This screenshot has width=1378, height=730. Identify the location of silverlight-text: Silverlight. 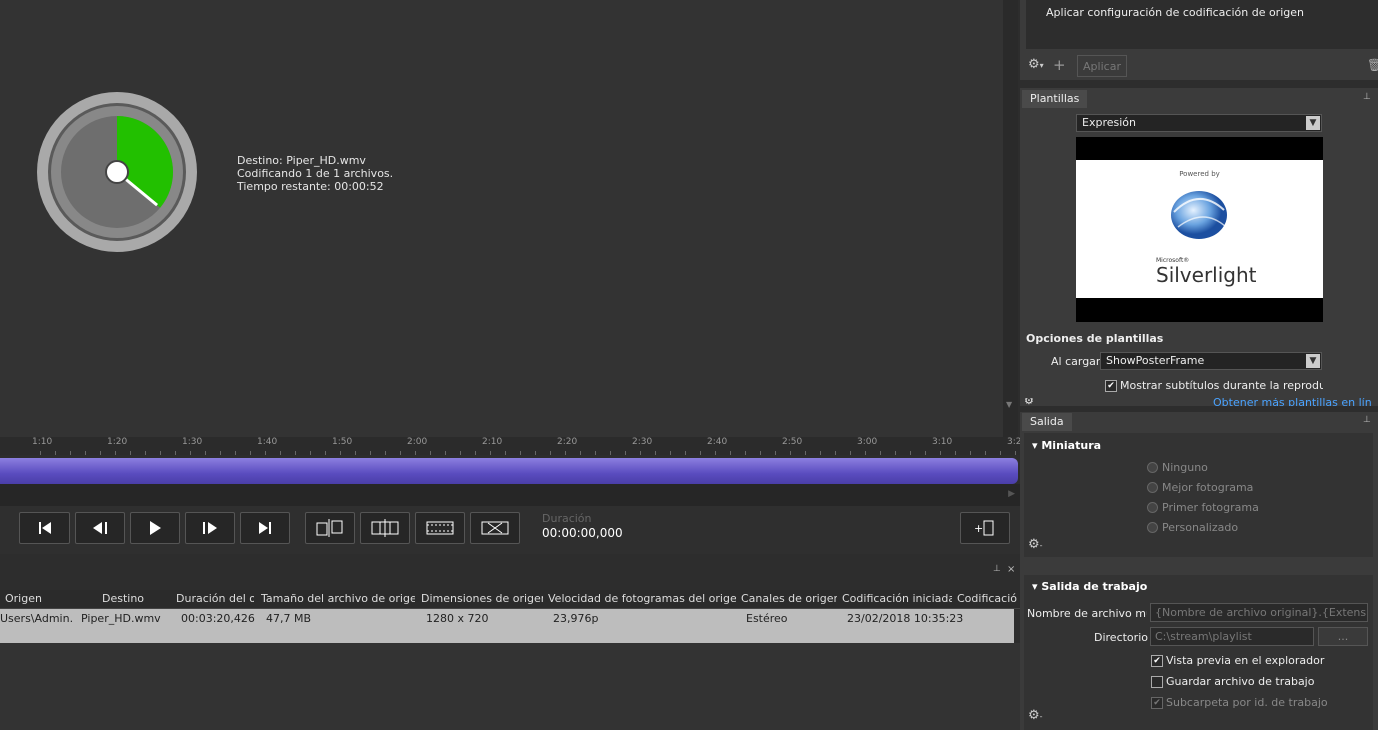
(1206, 275).